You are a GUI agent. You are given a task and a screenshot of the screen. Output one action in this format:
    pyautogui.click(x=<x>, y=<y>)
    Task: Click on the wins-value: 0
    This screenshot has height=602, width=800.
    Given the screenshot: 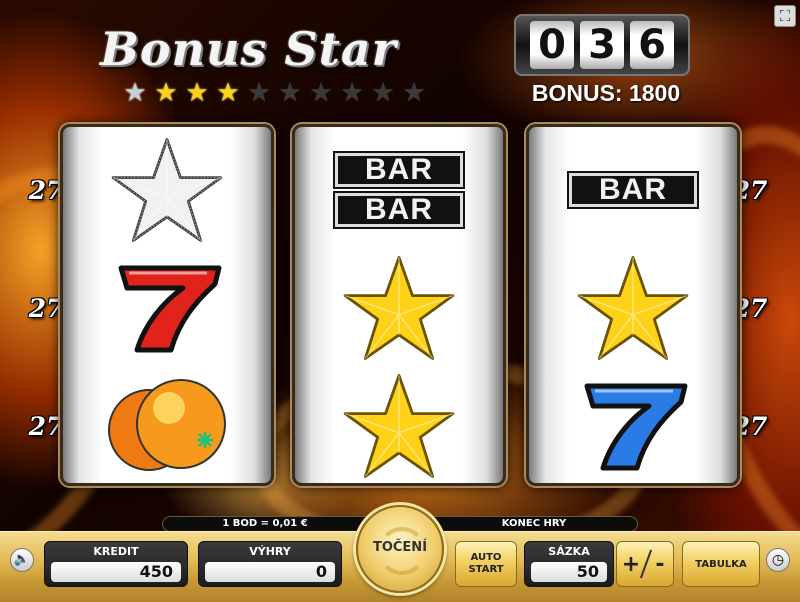 What is the action you would take?
    pyautogui.click(x=270, y=572)
    